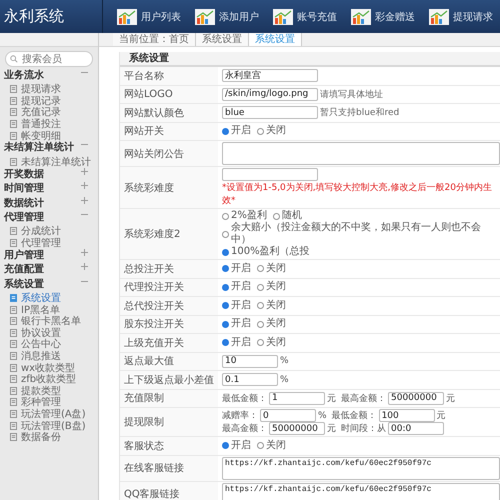 The width and height of the screenshot is (500, 500). Describe the element at coordinates (154, 39) in the screenshot. I see `breadcrumb-link: 当前位置：首页` at that location.